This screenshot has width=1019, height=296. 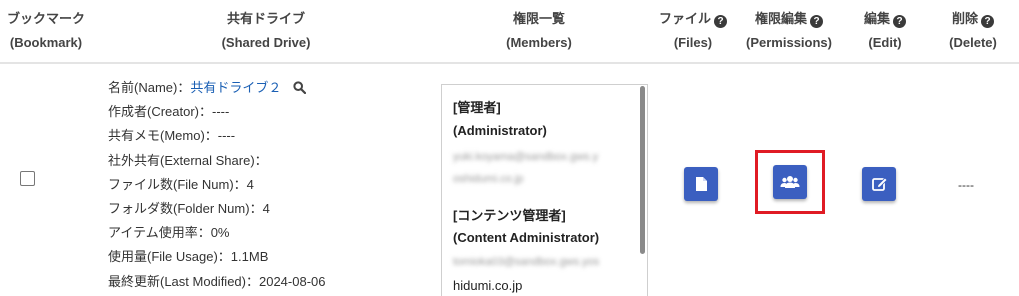 What do you see at coordinates (885, 42) in the screenshot?
I see `header-edit-en: (Edit)` at bounding box center [885, 42].